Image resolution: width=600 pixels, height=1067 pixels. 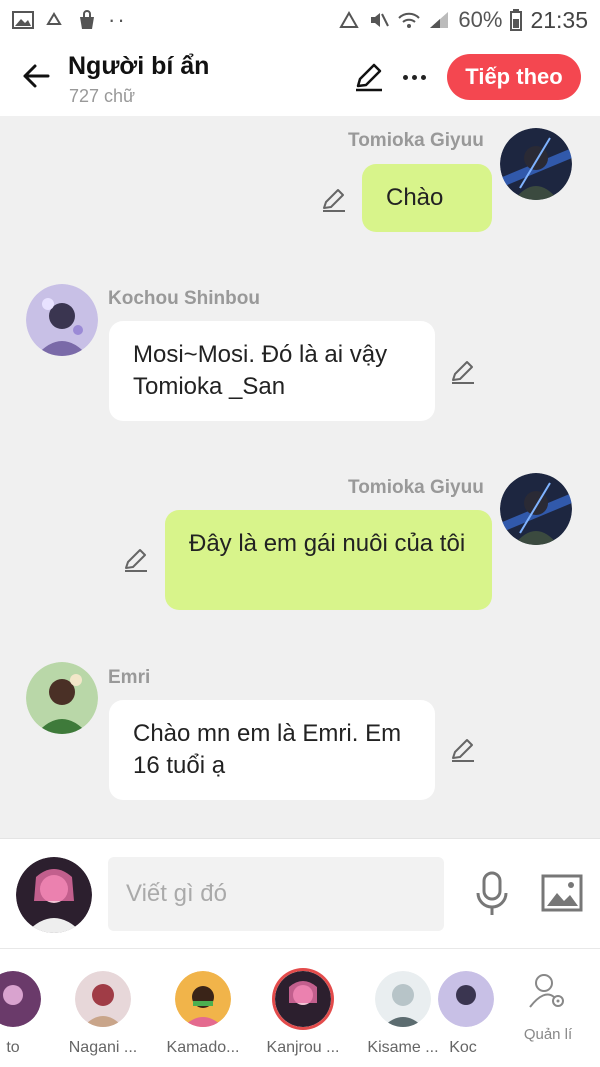 I want to click on character-item: Koc, so click(x=466, y=1014).